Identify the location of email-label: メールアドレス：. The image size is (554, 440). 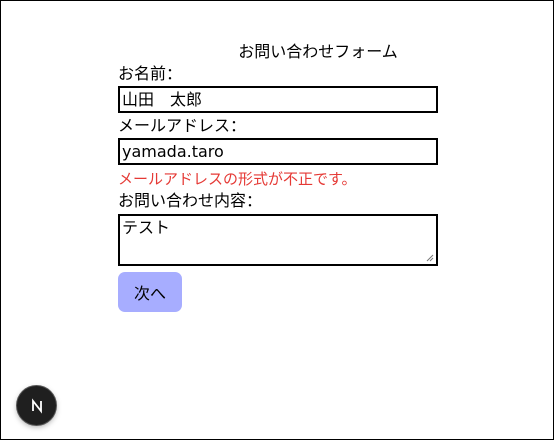
(182, 125).